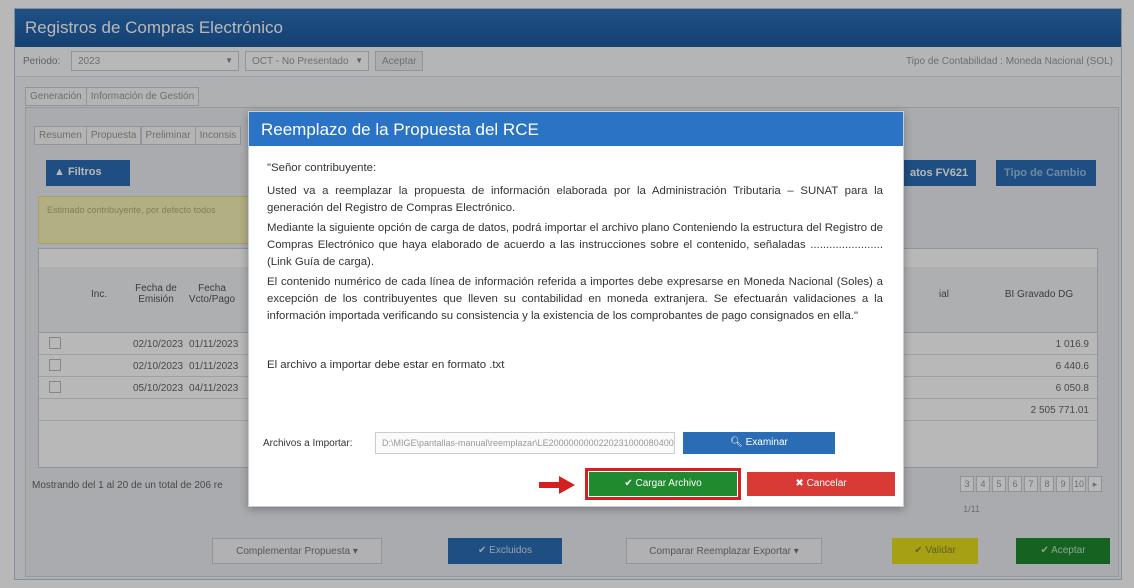 Image resolution: width=1134 pixels, height=588 pixels. What do you see at coordinates (826, 483) in the screenshot?
I see `cancelar-label: Cancelar` at bounding box center [826, 483].